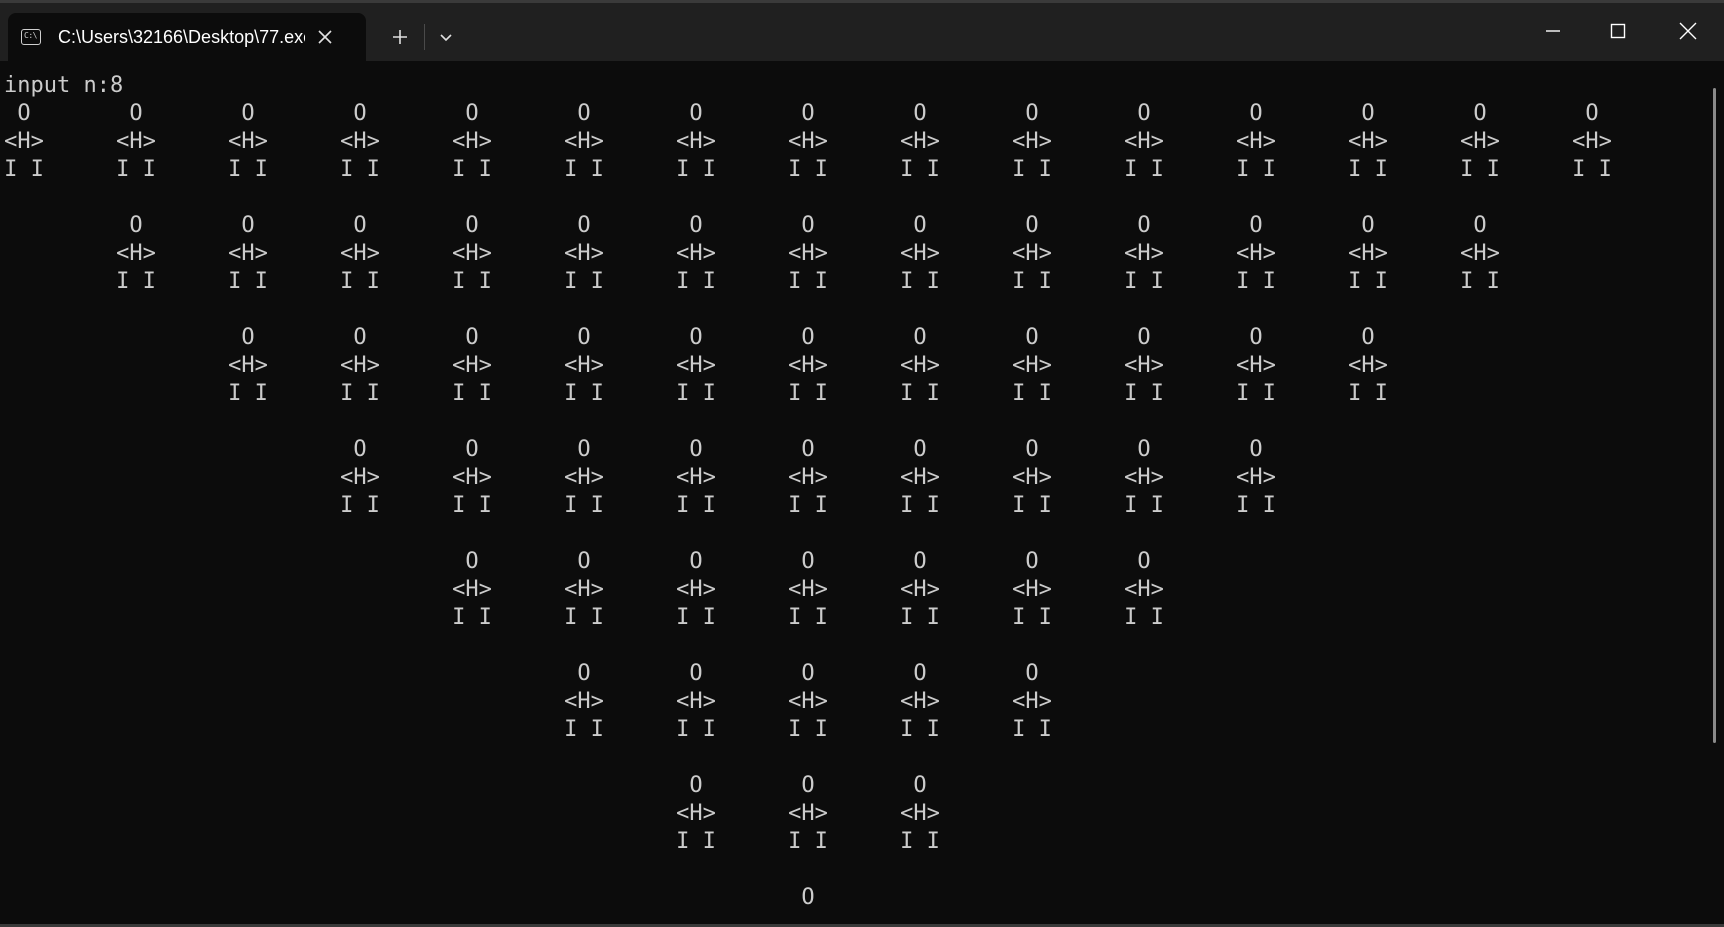  What do you see at coordinates (862, 30) in the screenshot?
I see `title-bar: C:\ C:\Users\32166\Desktop\77.exe` at bounding box center [862, 30].